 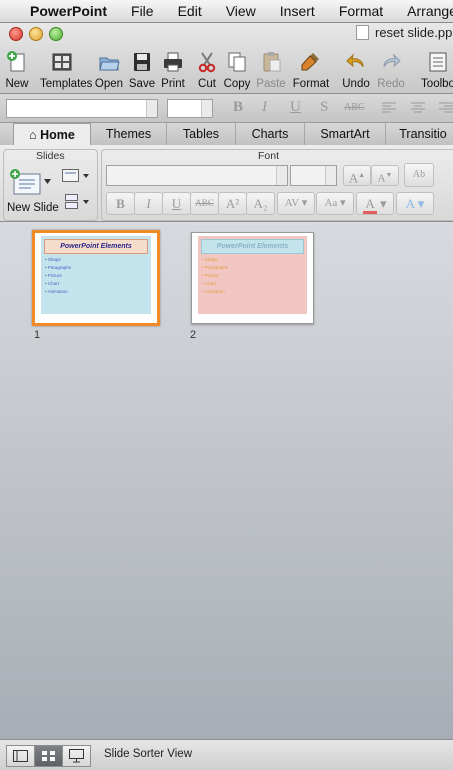 What do you see at coordinates (445, 108) in the screenshot?
I see `align-right-icon` at bounding box center [445, 108].